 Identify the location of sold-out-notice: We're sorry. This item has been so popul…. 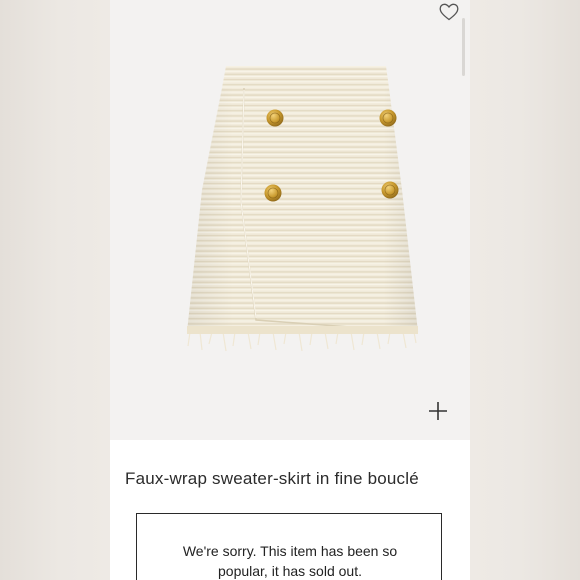
(289, 546).